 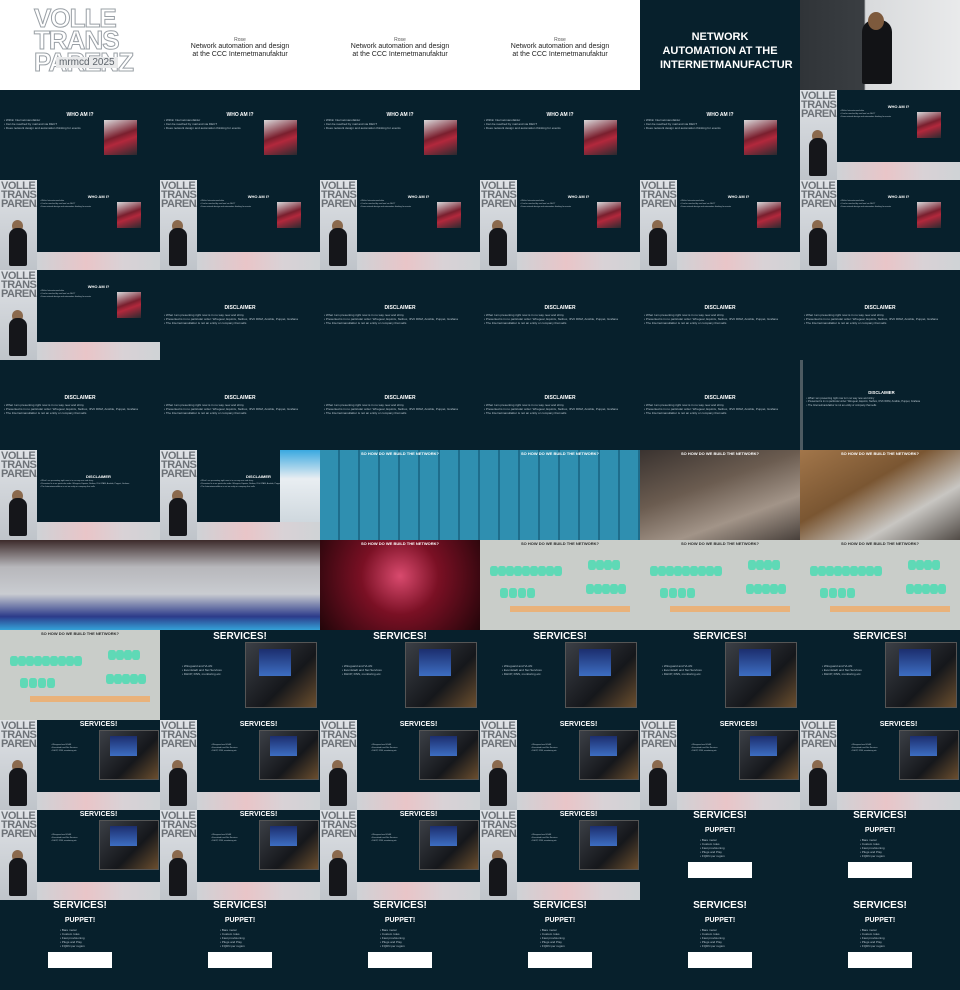 What do you see at coordinates (720, 830) in the screenshot?
I see `slide-subheading: PUPPET!` at bounding box center [720, 830].